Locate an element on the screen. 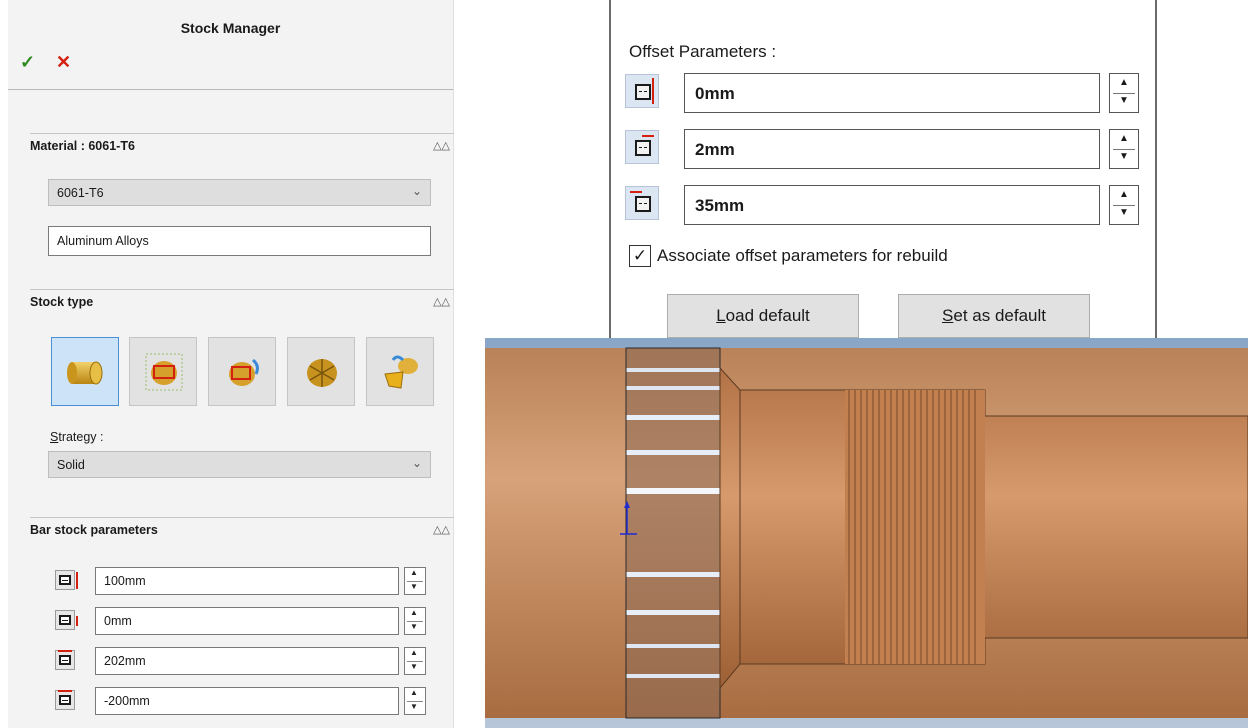 Image resolution: width=1248 pixels, height=728 pixels. offset-input-2: 2mm is located at coordinates (892, 149).